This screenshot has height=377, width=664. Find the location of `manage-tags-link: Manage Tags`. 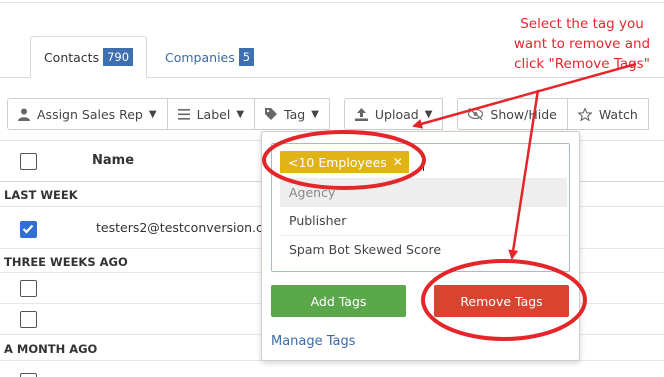

manage-tags-link: Manage Tags is located at coordinates (313, 341).